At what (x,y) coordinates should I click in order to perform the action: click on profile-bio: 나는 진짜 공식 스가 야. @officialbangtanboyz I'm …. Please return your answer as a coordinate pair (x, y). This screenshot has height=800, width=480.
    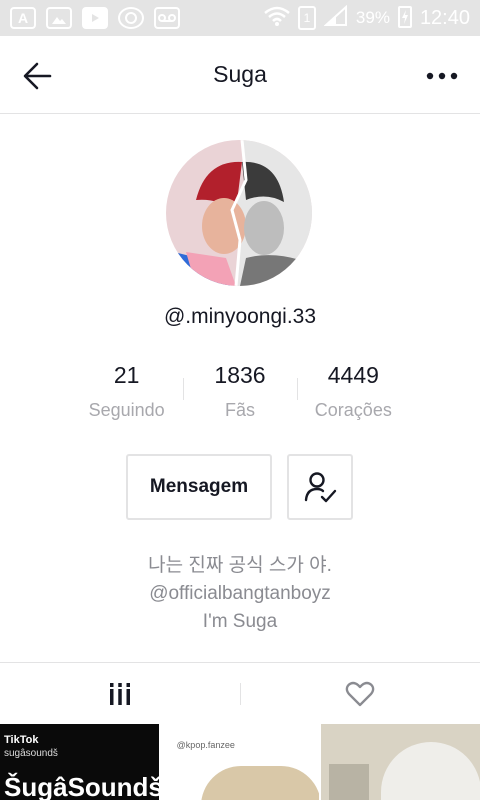
    Looking at the image, I should click on (240, 594).